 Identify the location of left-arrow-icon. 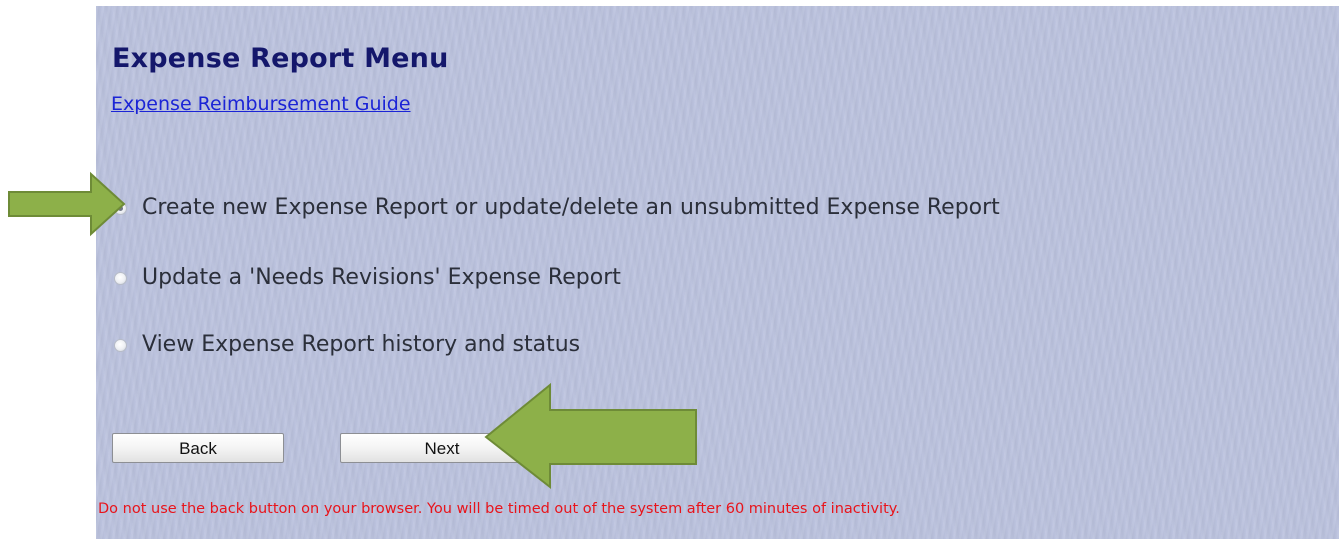
(590, 436).